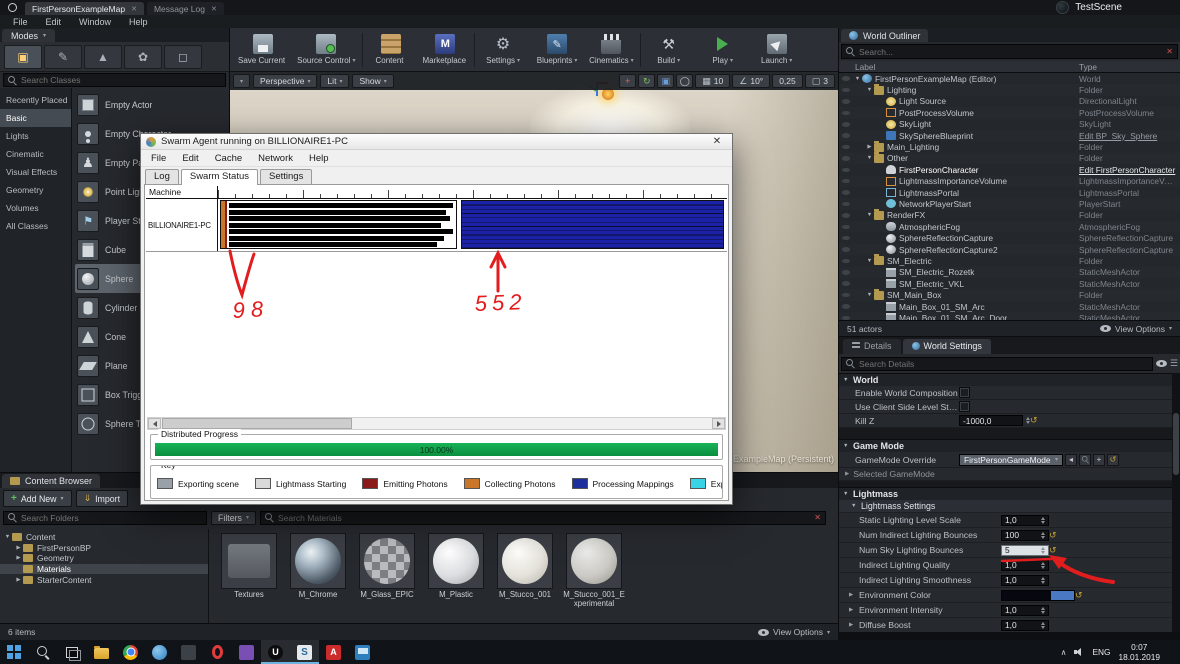  I want to click on modes-category: Visual Effects, so click(35, 172).